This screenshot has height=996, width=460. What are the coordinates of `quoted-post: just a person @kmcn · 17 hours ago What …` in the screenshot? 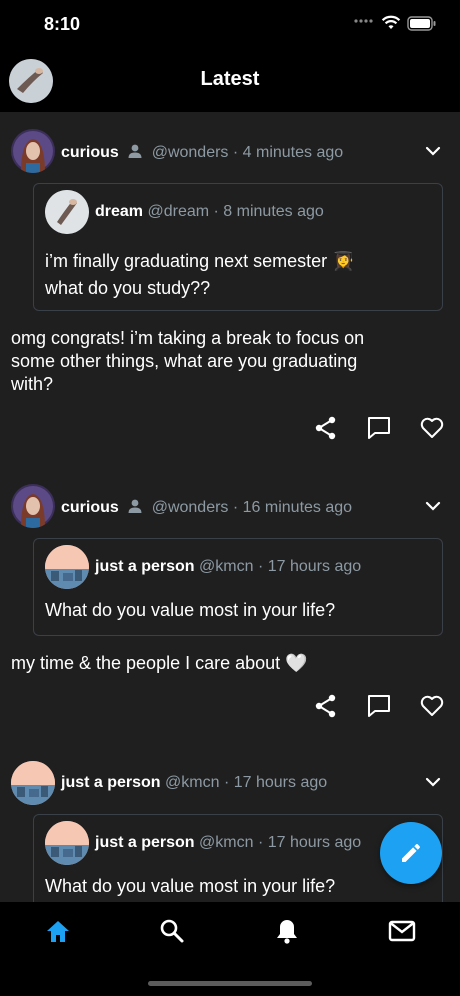 It's located at (238, 587).